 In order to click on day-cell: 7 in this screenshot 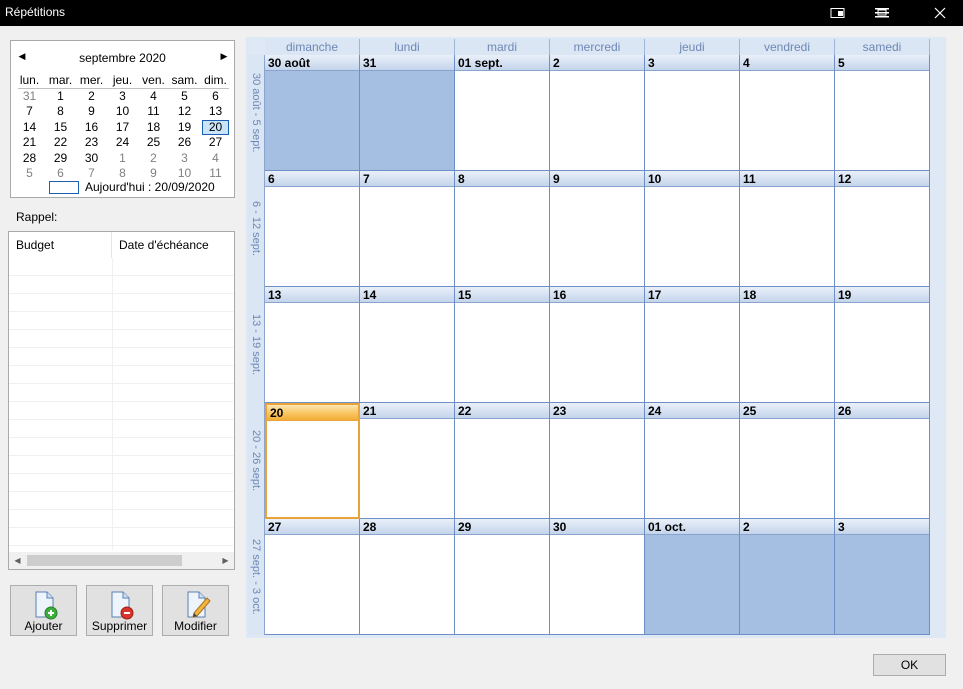, I will do `click(407, 229)`.